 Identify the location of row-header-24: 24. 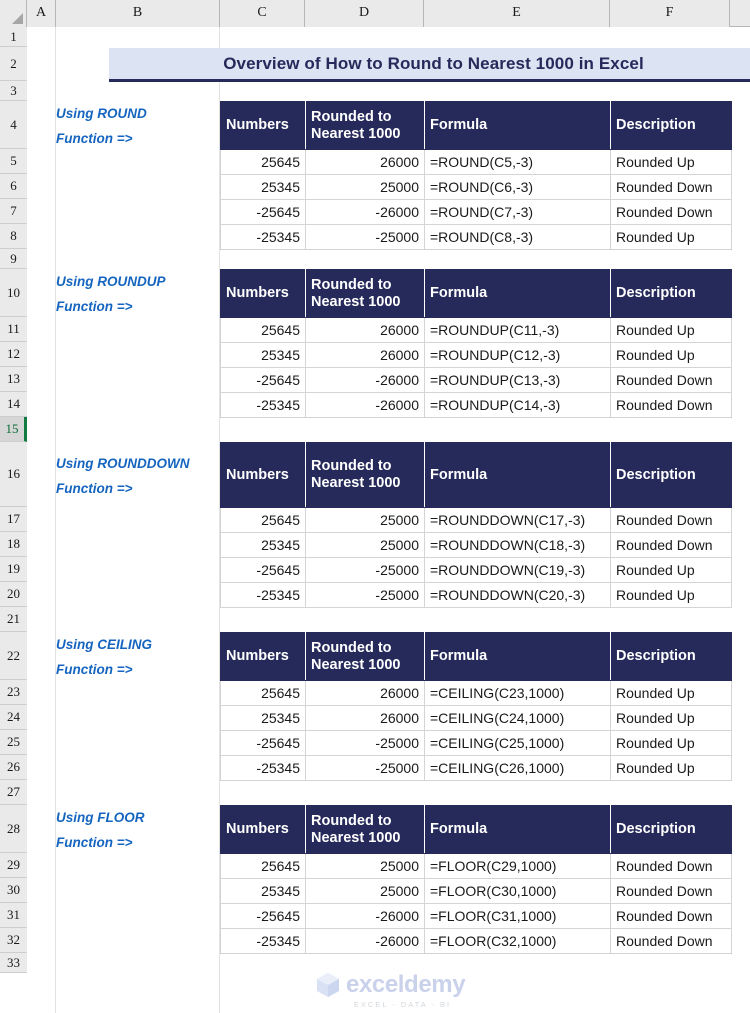
(13, 717).